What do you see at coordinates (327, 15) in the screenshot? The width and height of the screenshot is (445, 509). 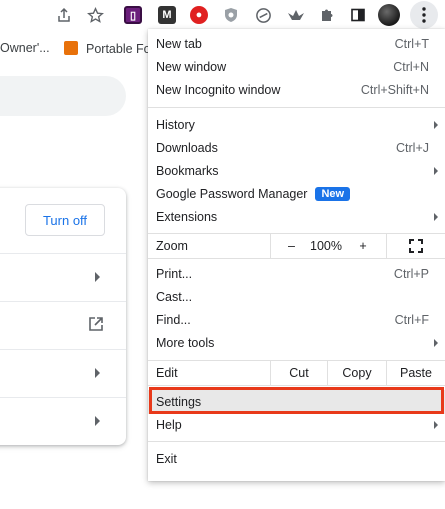 I see `extensions-puzzle-icon` at bounding box center [327, 15].